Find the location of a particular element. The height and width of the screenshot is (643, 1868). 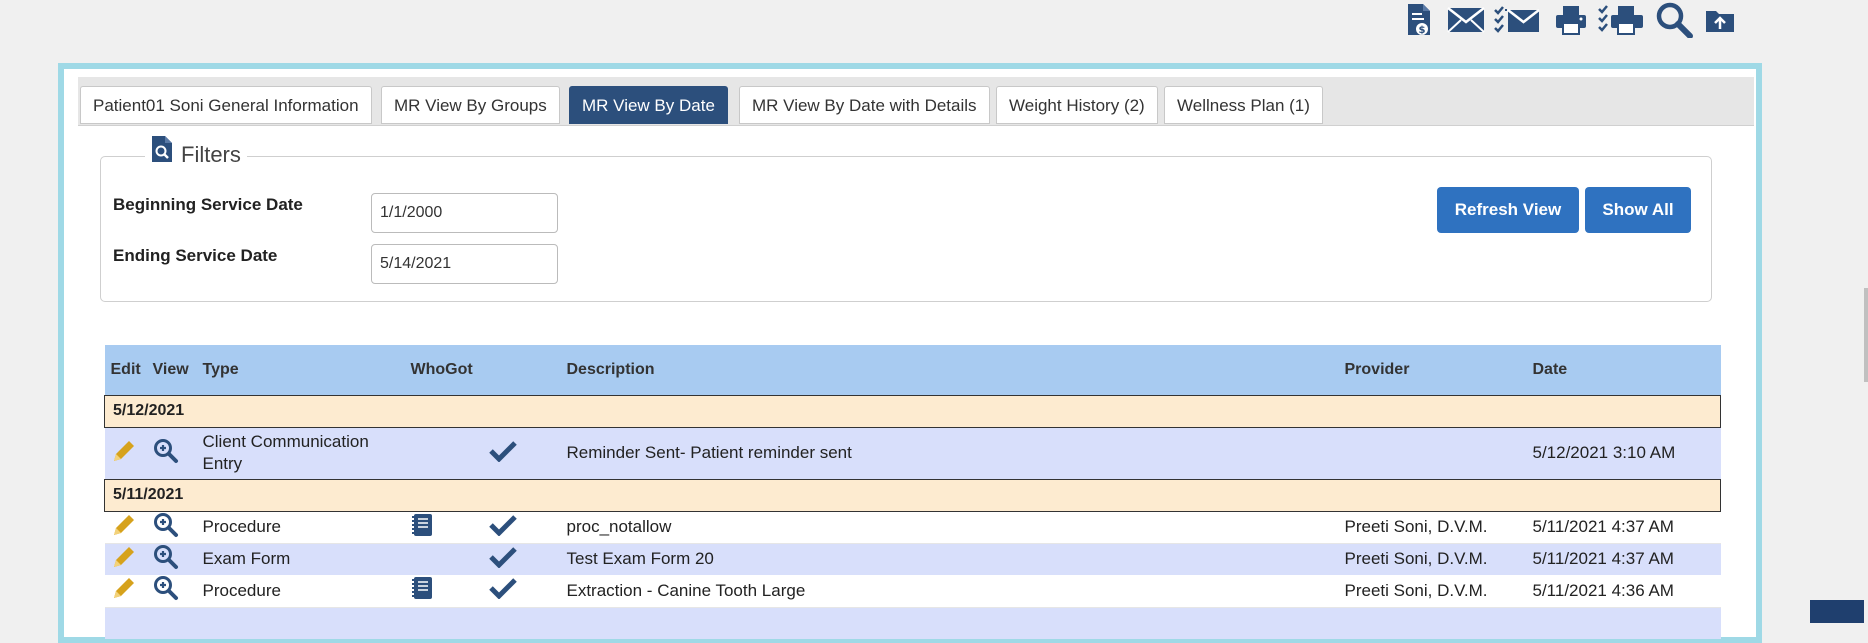

invoice-icon: $ is located at coordinates (1419, 20).